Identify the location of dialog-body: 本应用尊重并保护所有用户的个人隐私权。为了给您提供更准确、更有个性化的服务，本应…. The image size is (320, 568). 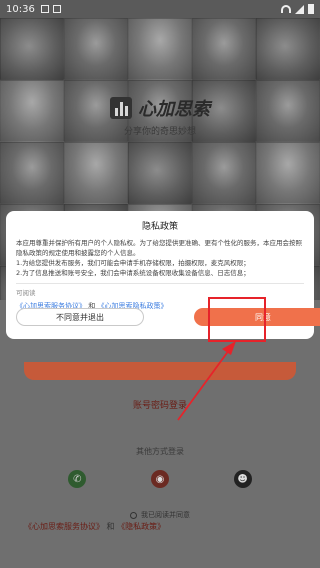
(160, 258).